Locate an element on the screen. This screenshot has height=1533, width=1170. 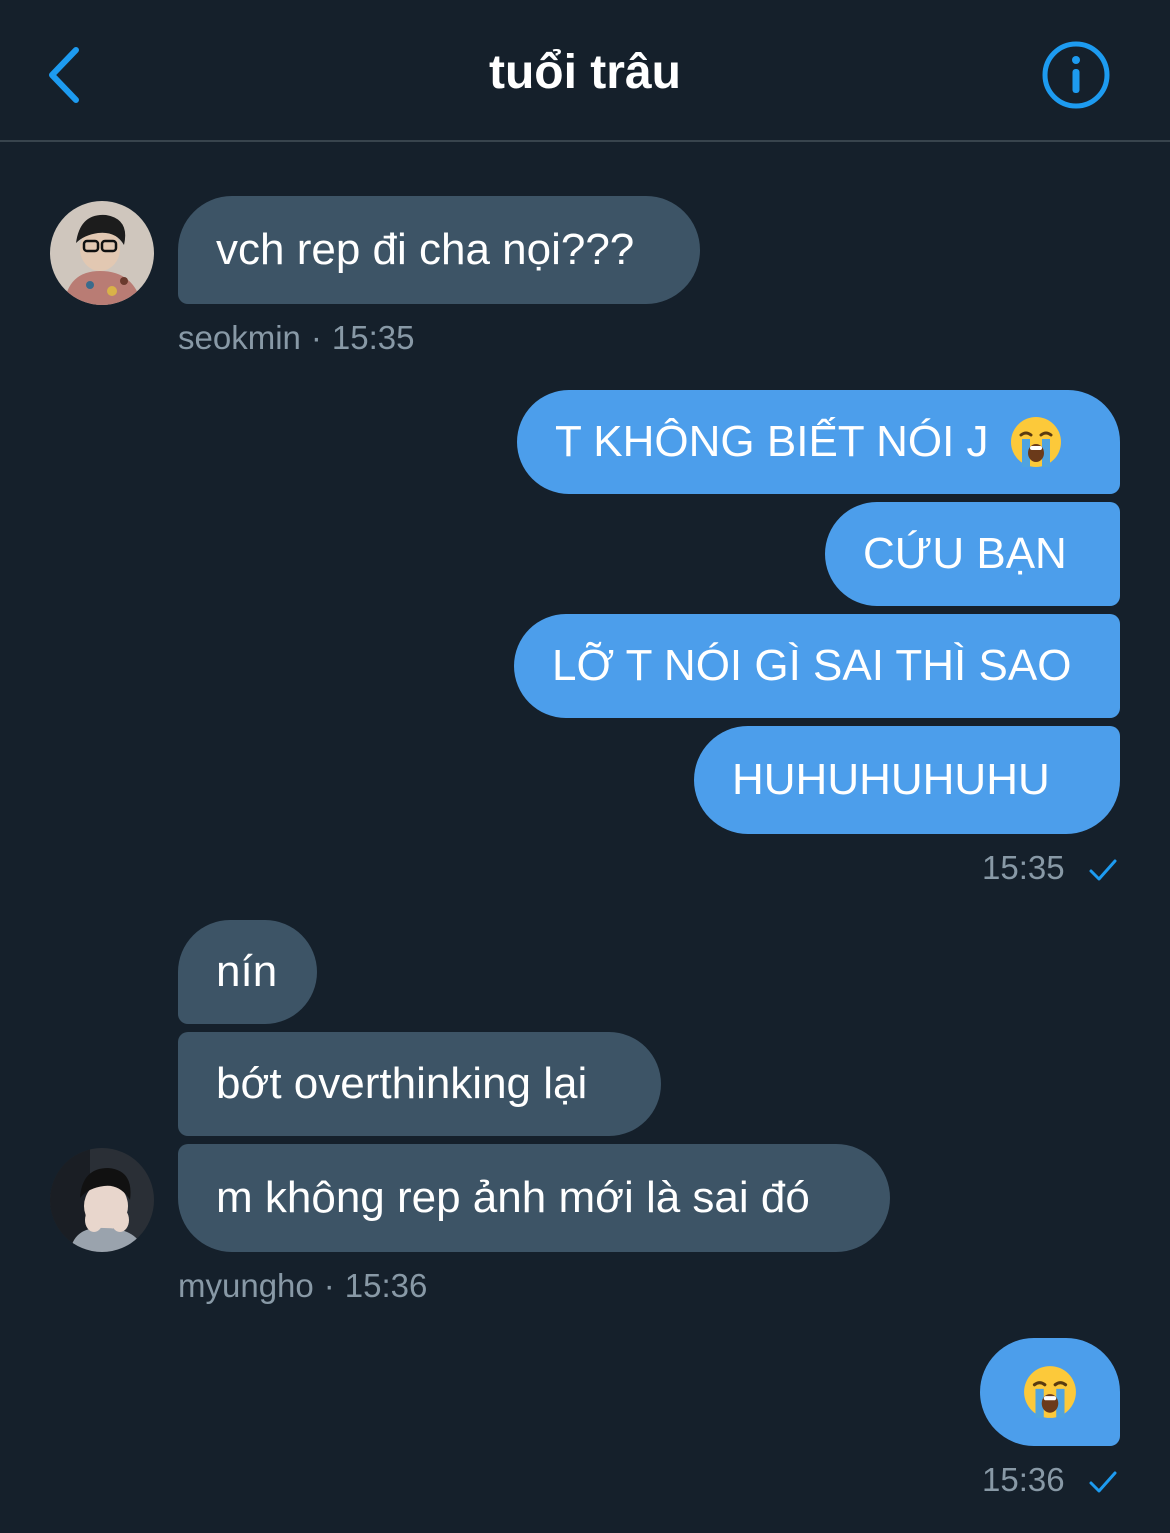
avatar-myungho is located at coordinates (102, 1200).